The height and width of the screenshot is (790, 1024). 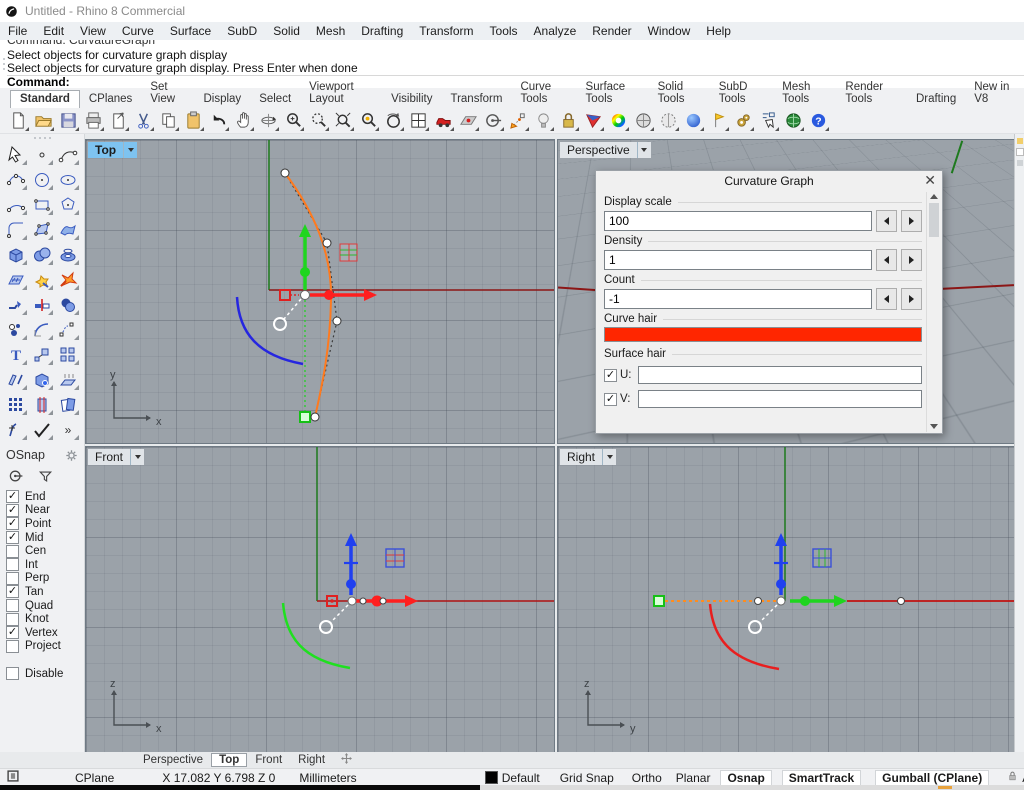 I want to click on status-default: Default, so click(x=512, y=778).